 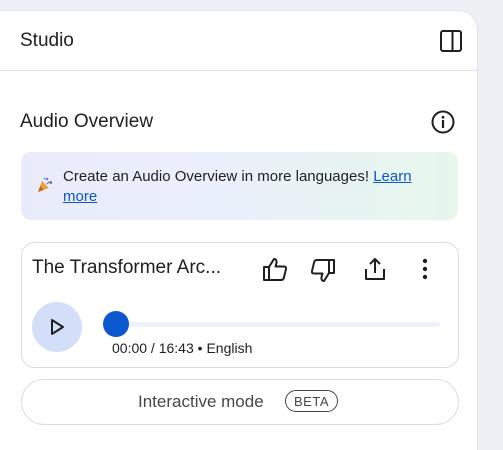 I want to click on more-vert-icon, so click(x=425, y=269).